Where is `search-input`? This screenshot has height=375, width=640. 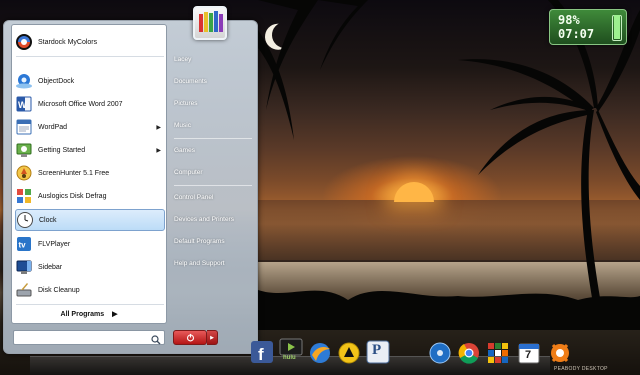 search-input is located at coordinates (83, 342).